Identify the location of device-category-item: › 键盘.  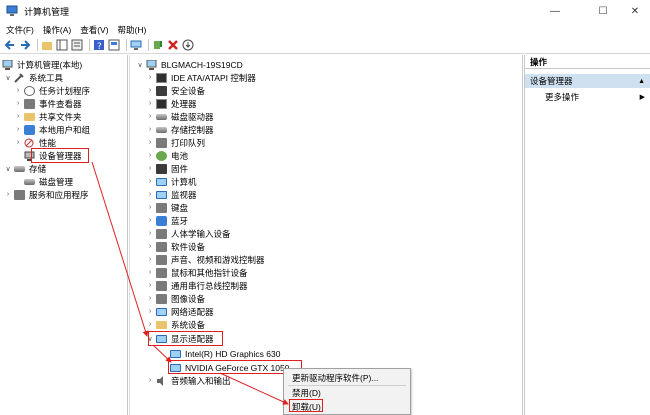
(167, 207).